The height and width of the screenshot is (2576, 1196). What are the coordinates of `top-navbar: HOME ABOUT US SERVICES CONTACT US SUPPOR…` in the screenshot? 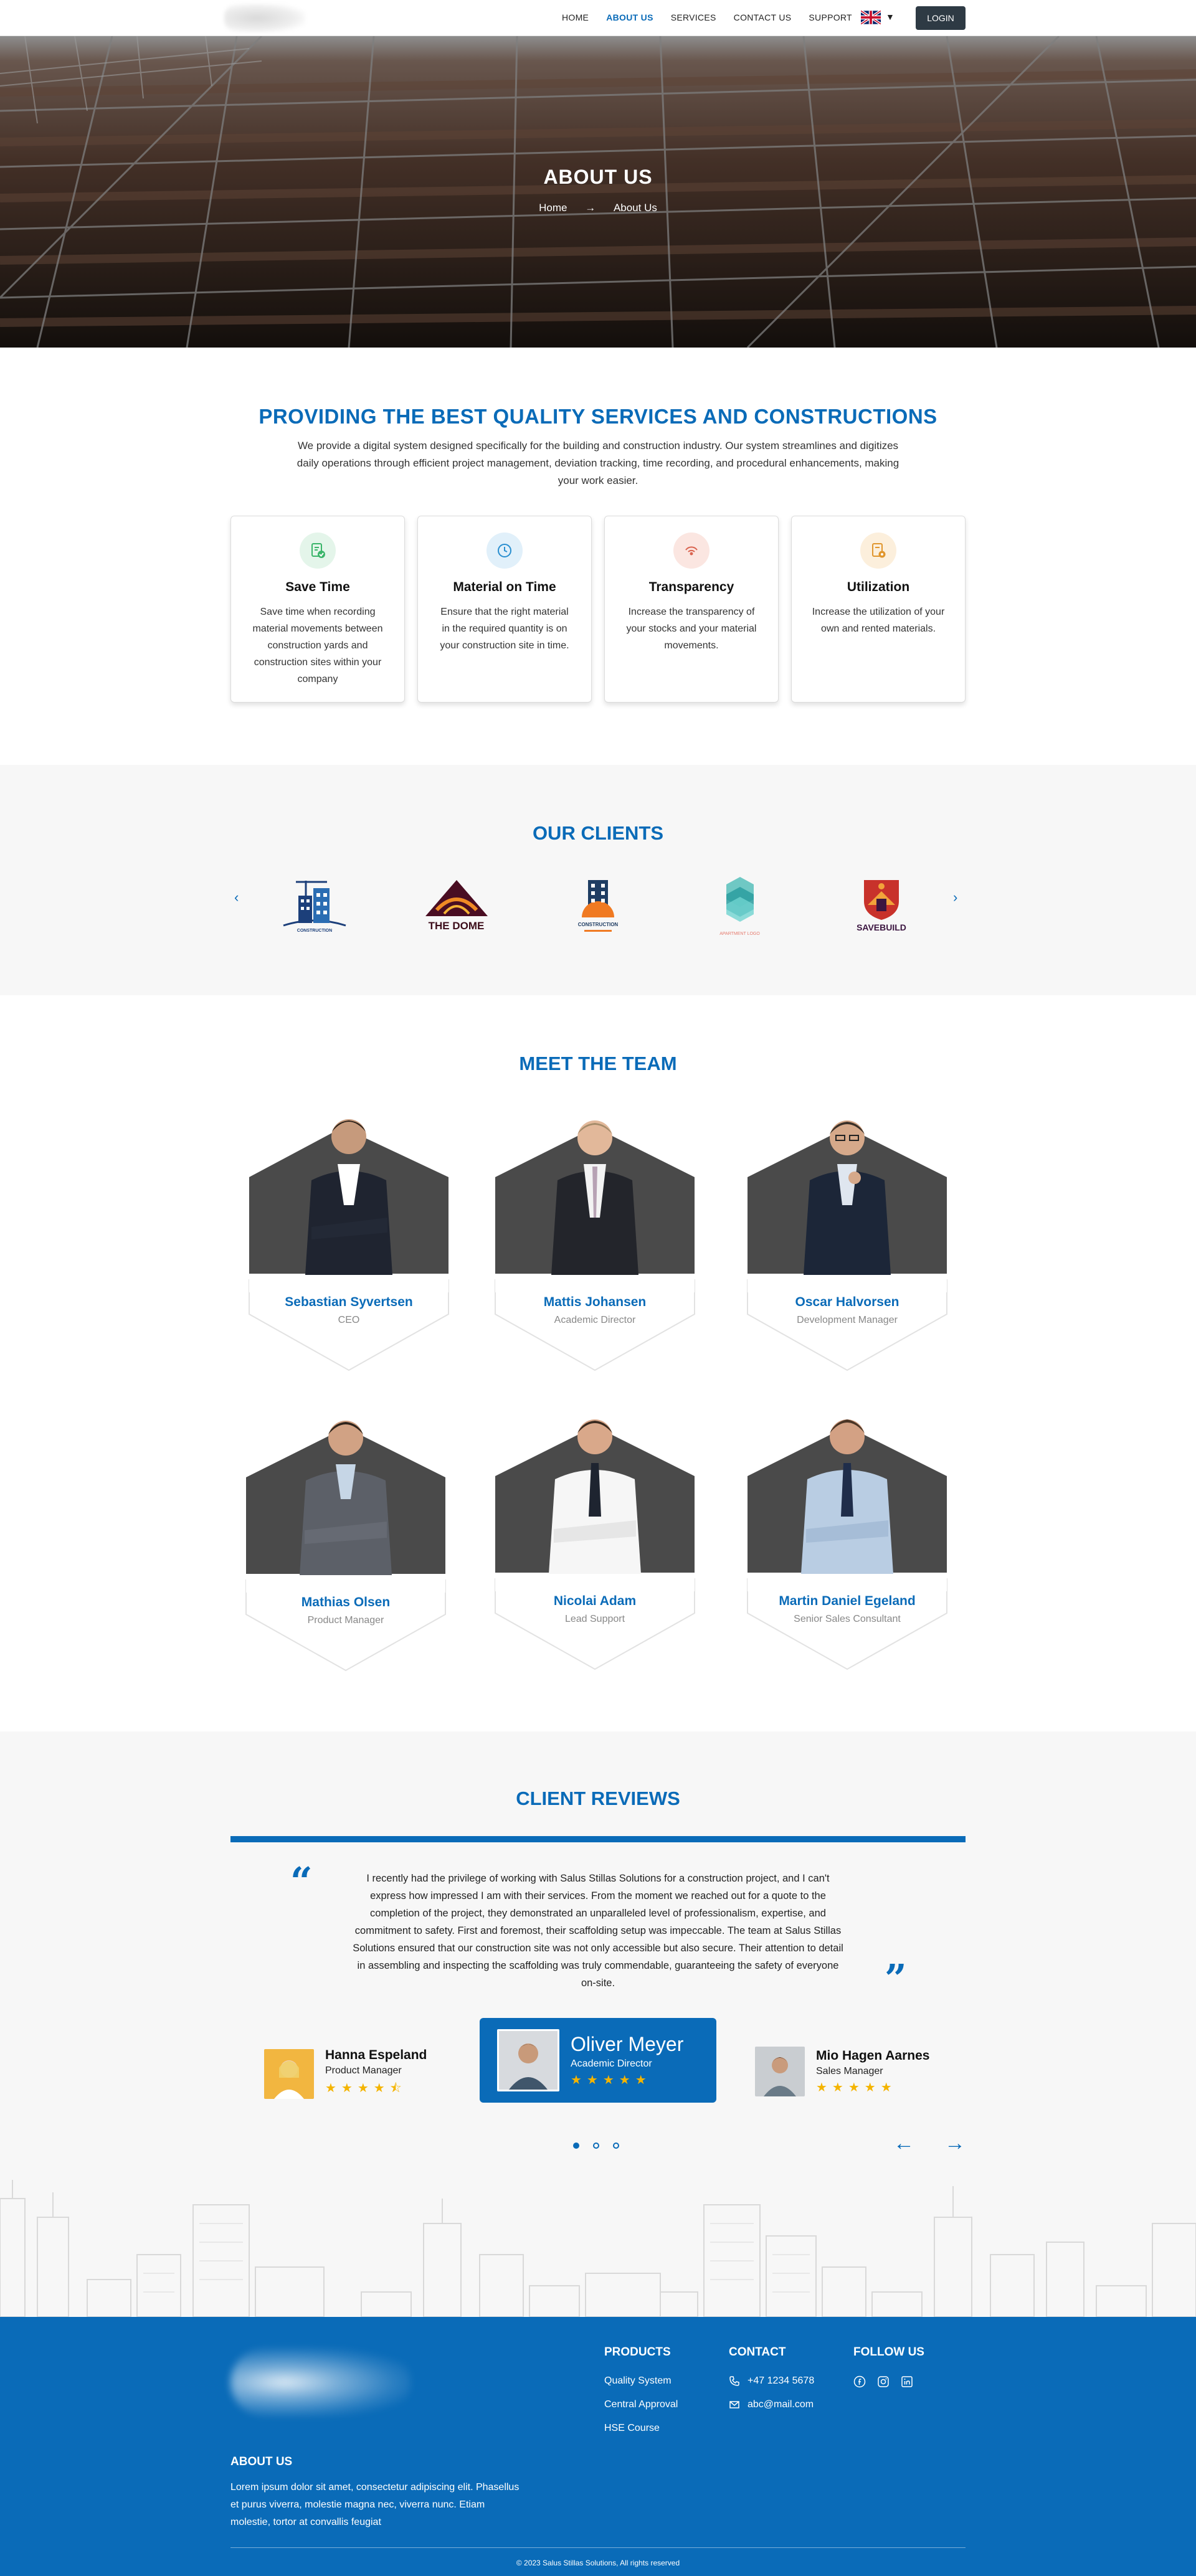 It's located at (598, 18).